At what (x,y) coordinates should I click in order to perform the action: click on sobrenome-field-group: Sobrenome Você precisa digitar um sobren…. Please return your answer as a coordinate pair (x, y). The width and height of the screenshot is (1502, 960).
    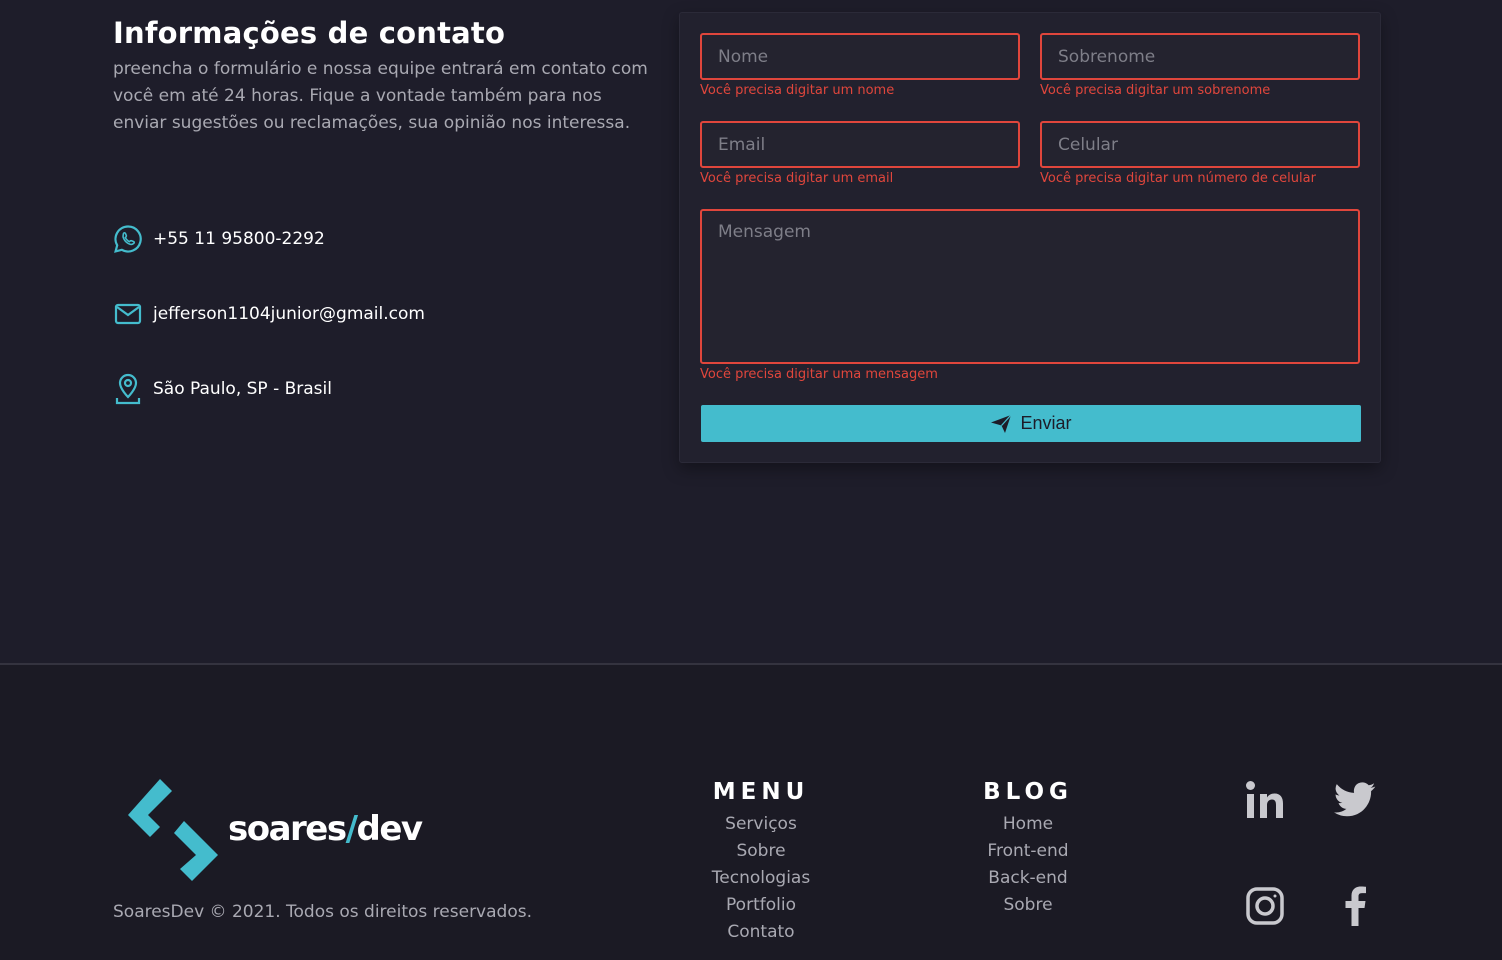
    Looking at the image, I should click on (1200, 65).